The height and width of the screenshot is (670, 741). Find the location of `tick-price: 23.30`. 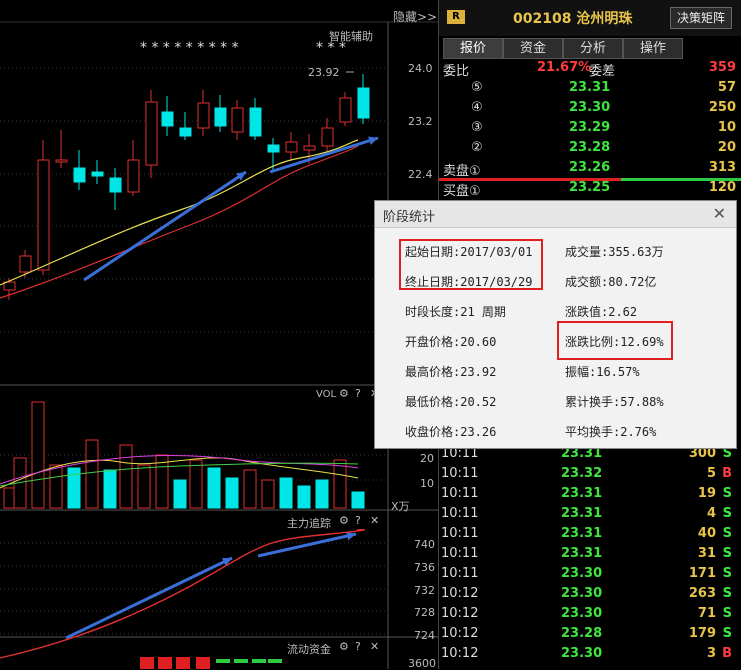

tick-price: 23.30 is located at coordinates (582, 573).